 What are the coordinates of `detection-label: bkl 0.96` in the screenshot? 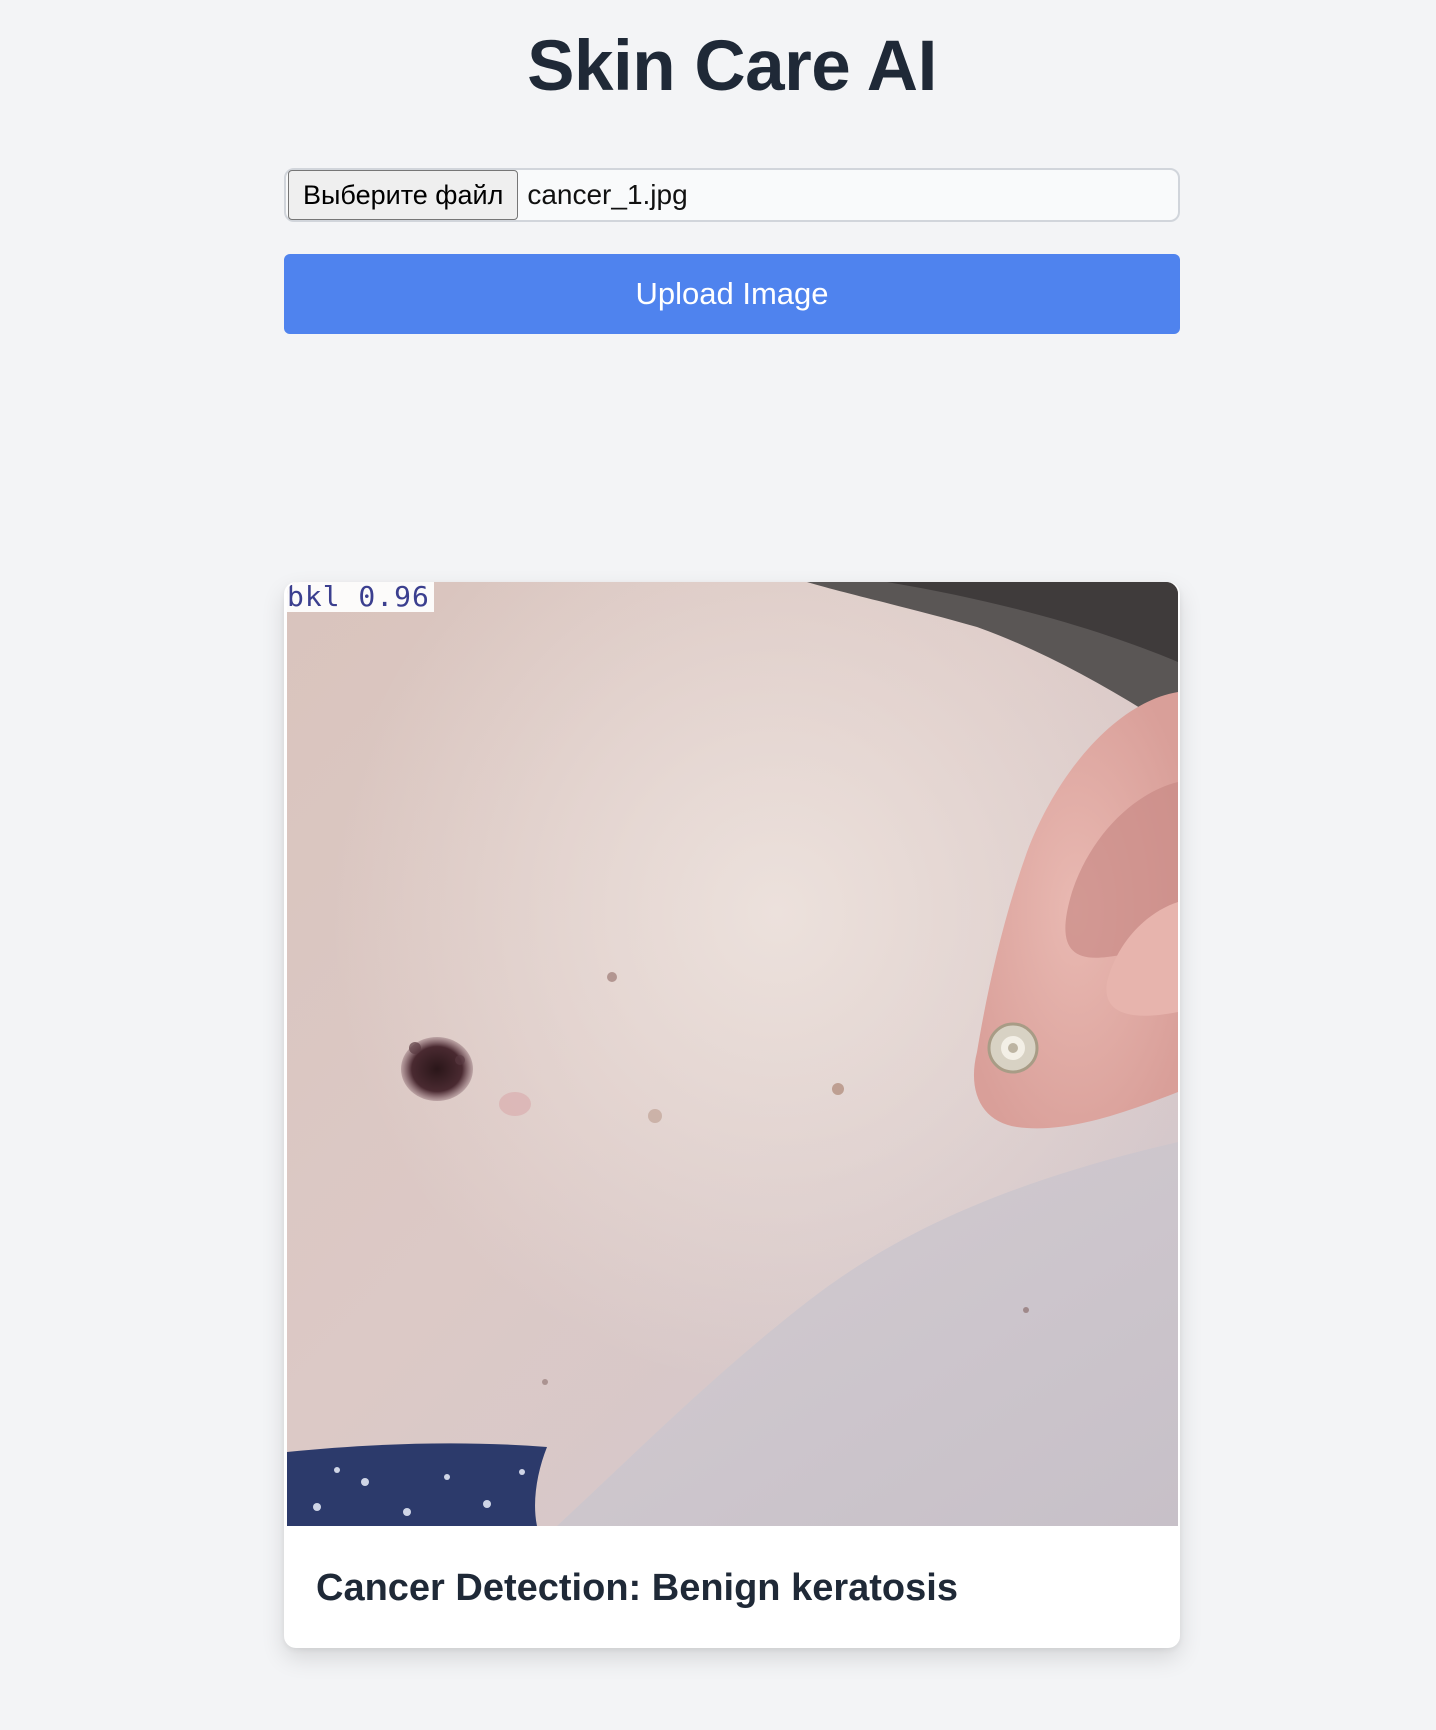 It's located at (360, 597).